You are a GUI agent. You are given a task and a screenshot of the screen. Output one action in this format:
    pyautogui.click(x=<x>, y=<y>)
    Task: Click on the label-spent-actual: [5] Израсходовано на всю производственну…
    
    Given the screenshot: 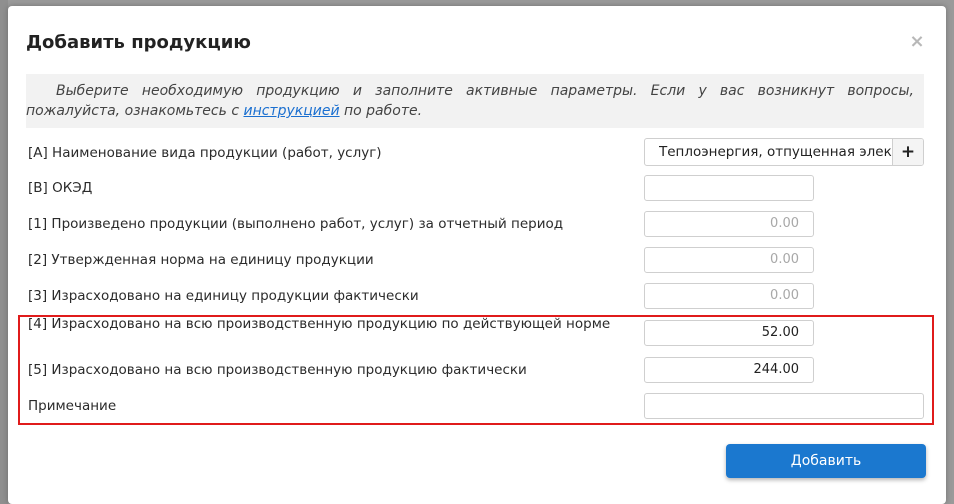 What is the action you would take?
    pyautogui.click(x=277, y=370)
    